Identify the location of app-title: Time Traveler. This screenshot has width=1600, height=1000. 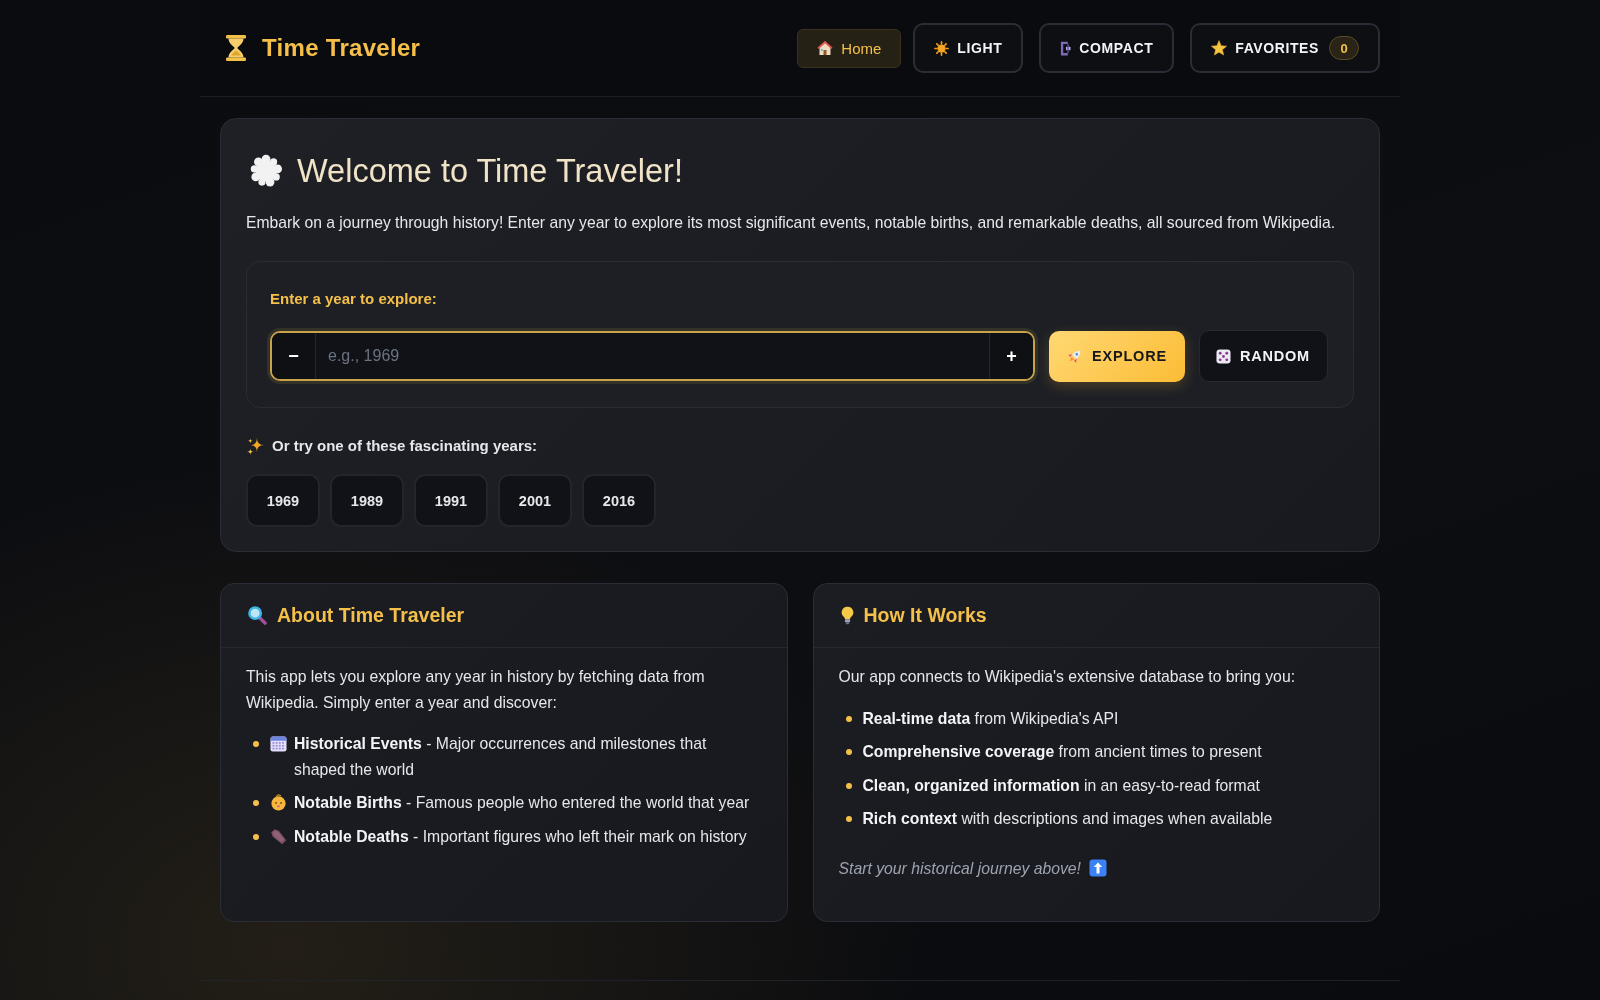
(341, 48).